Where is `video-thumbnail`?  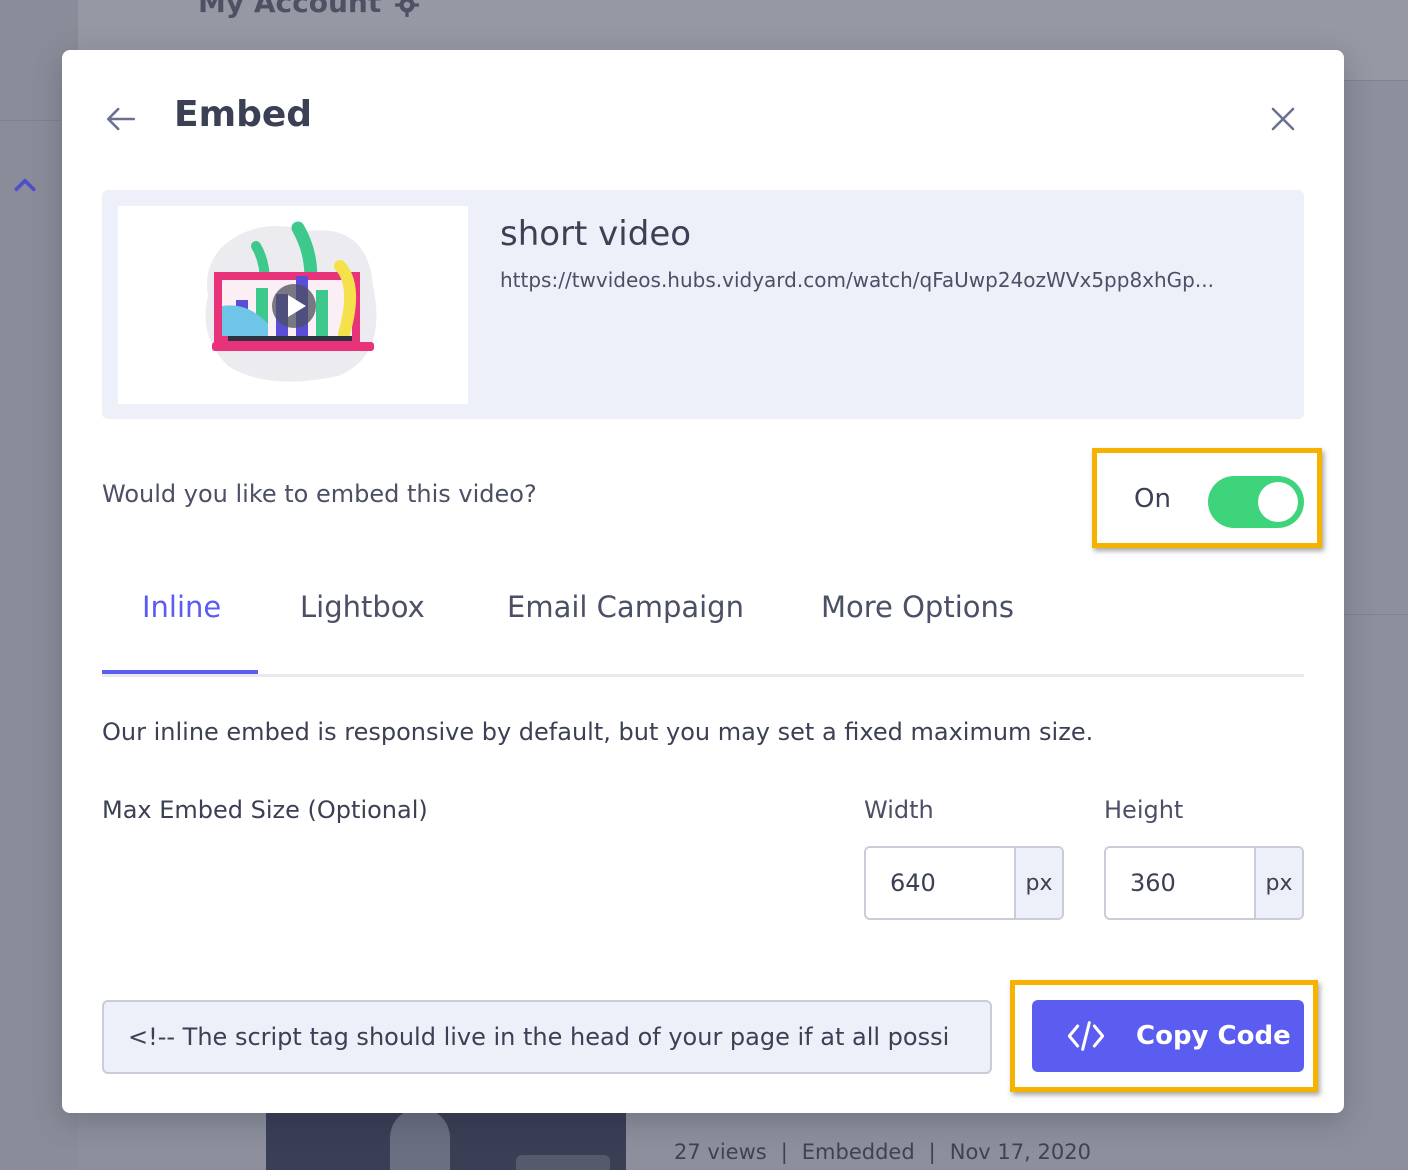 video-thumbnail is located at coordinates (293, 305).